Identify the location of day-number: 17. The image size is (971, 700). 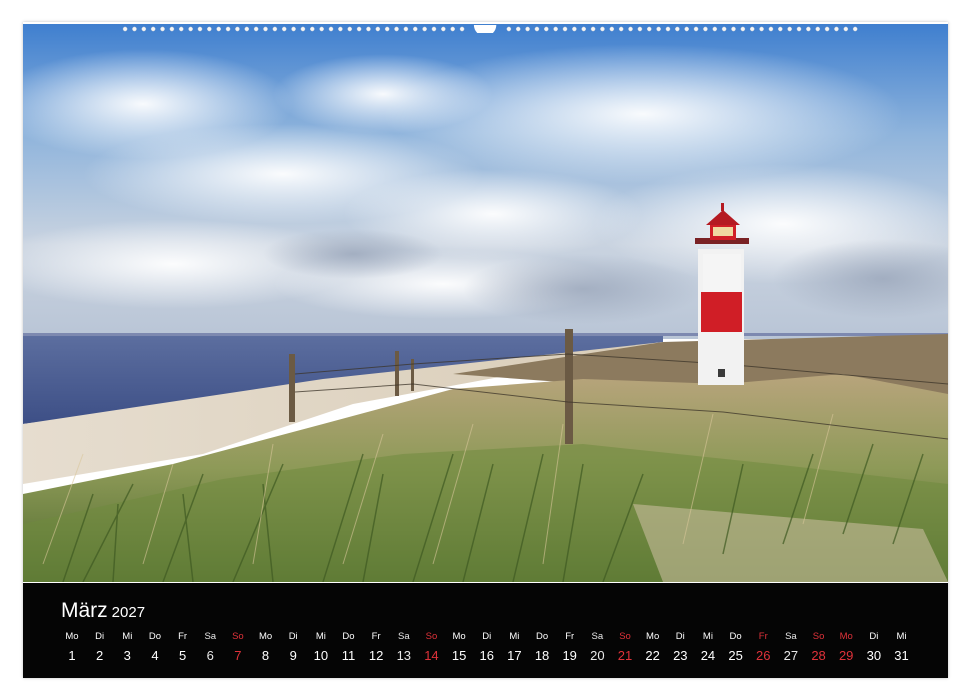
(514, 655).